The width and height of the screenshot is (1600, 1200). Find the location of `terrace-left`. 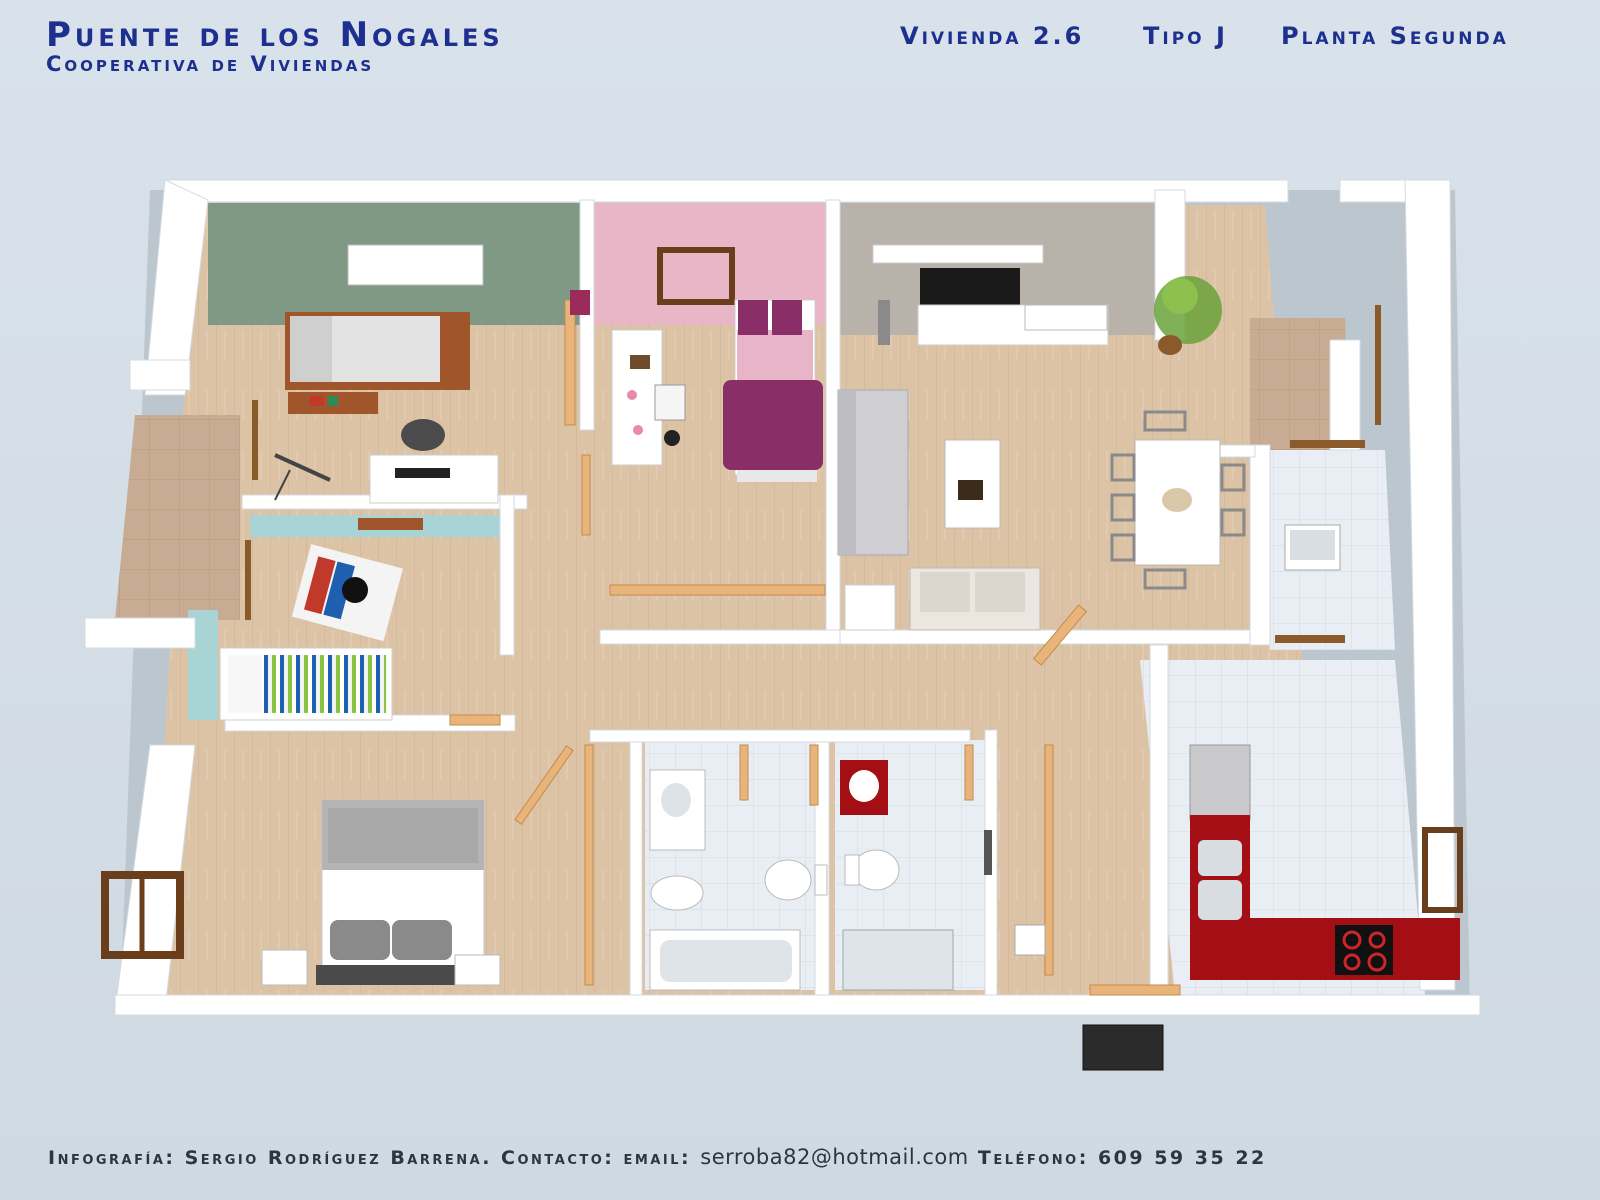

terrace-left is located at coordinates (177, 517).